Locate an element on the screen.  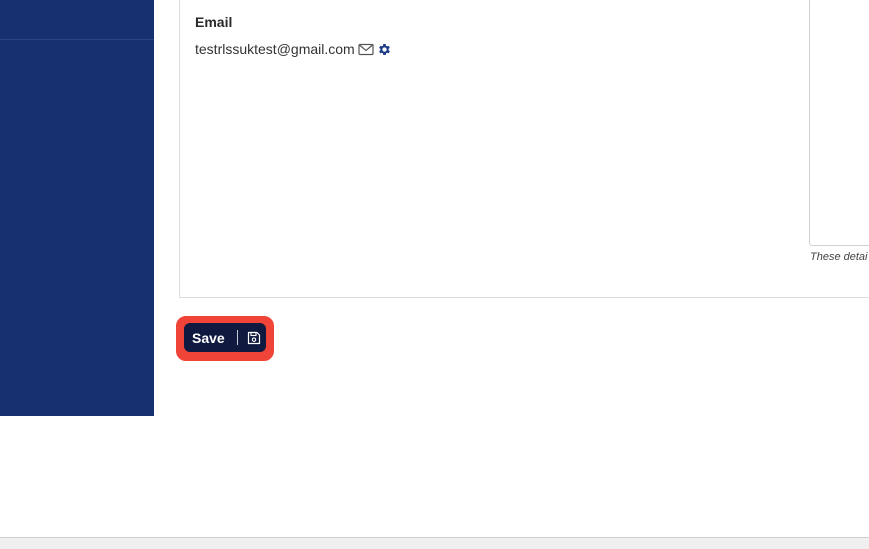
email-row: testrlssuktest@gmail.com is located at coordinates (293, 49).